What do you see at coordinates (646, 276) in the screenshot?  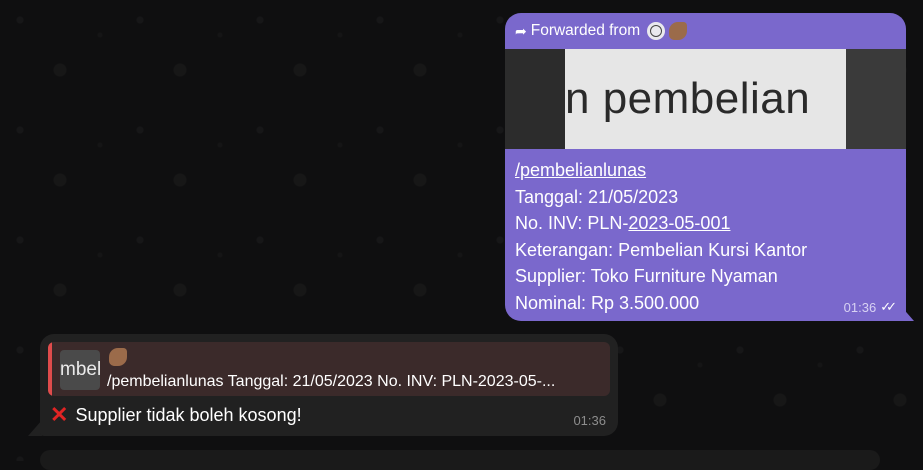 I see `supplier-line: Supplier: Toko Furniture Nyaman` at bounding box center [646, 276].